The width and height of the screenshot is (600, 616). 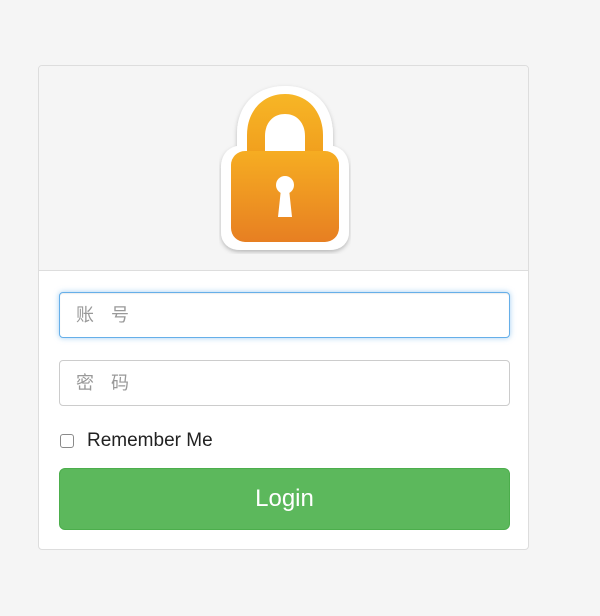 I want to click on username-input, so click(x=284, y=315).